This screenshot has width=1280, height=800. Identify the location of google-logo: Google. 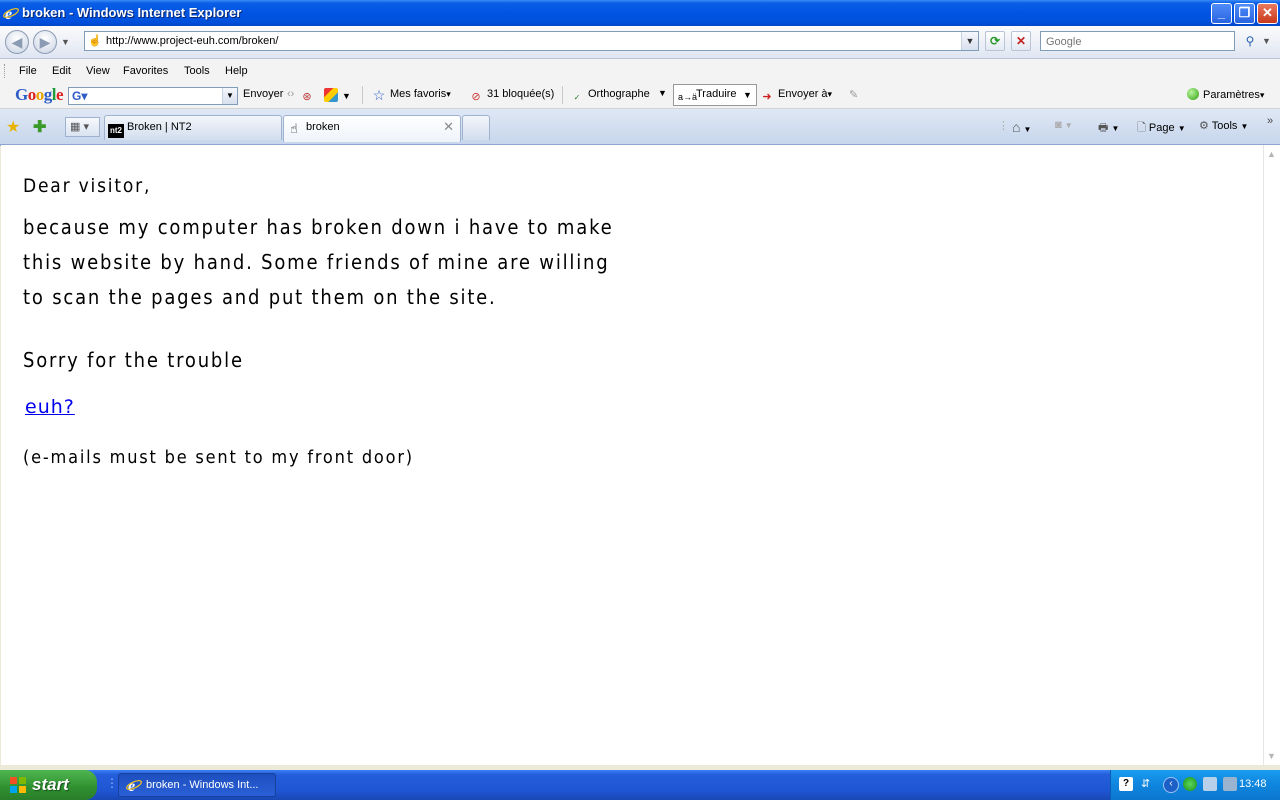
(39, 95).